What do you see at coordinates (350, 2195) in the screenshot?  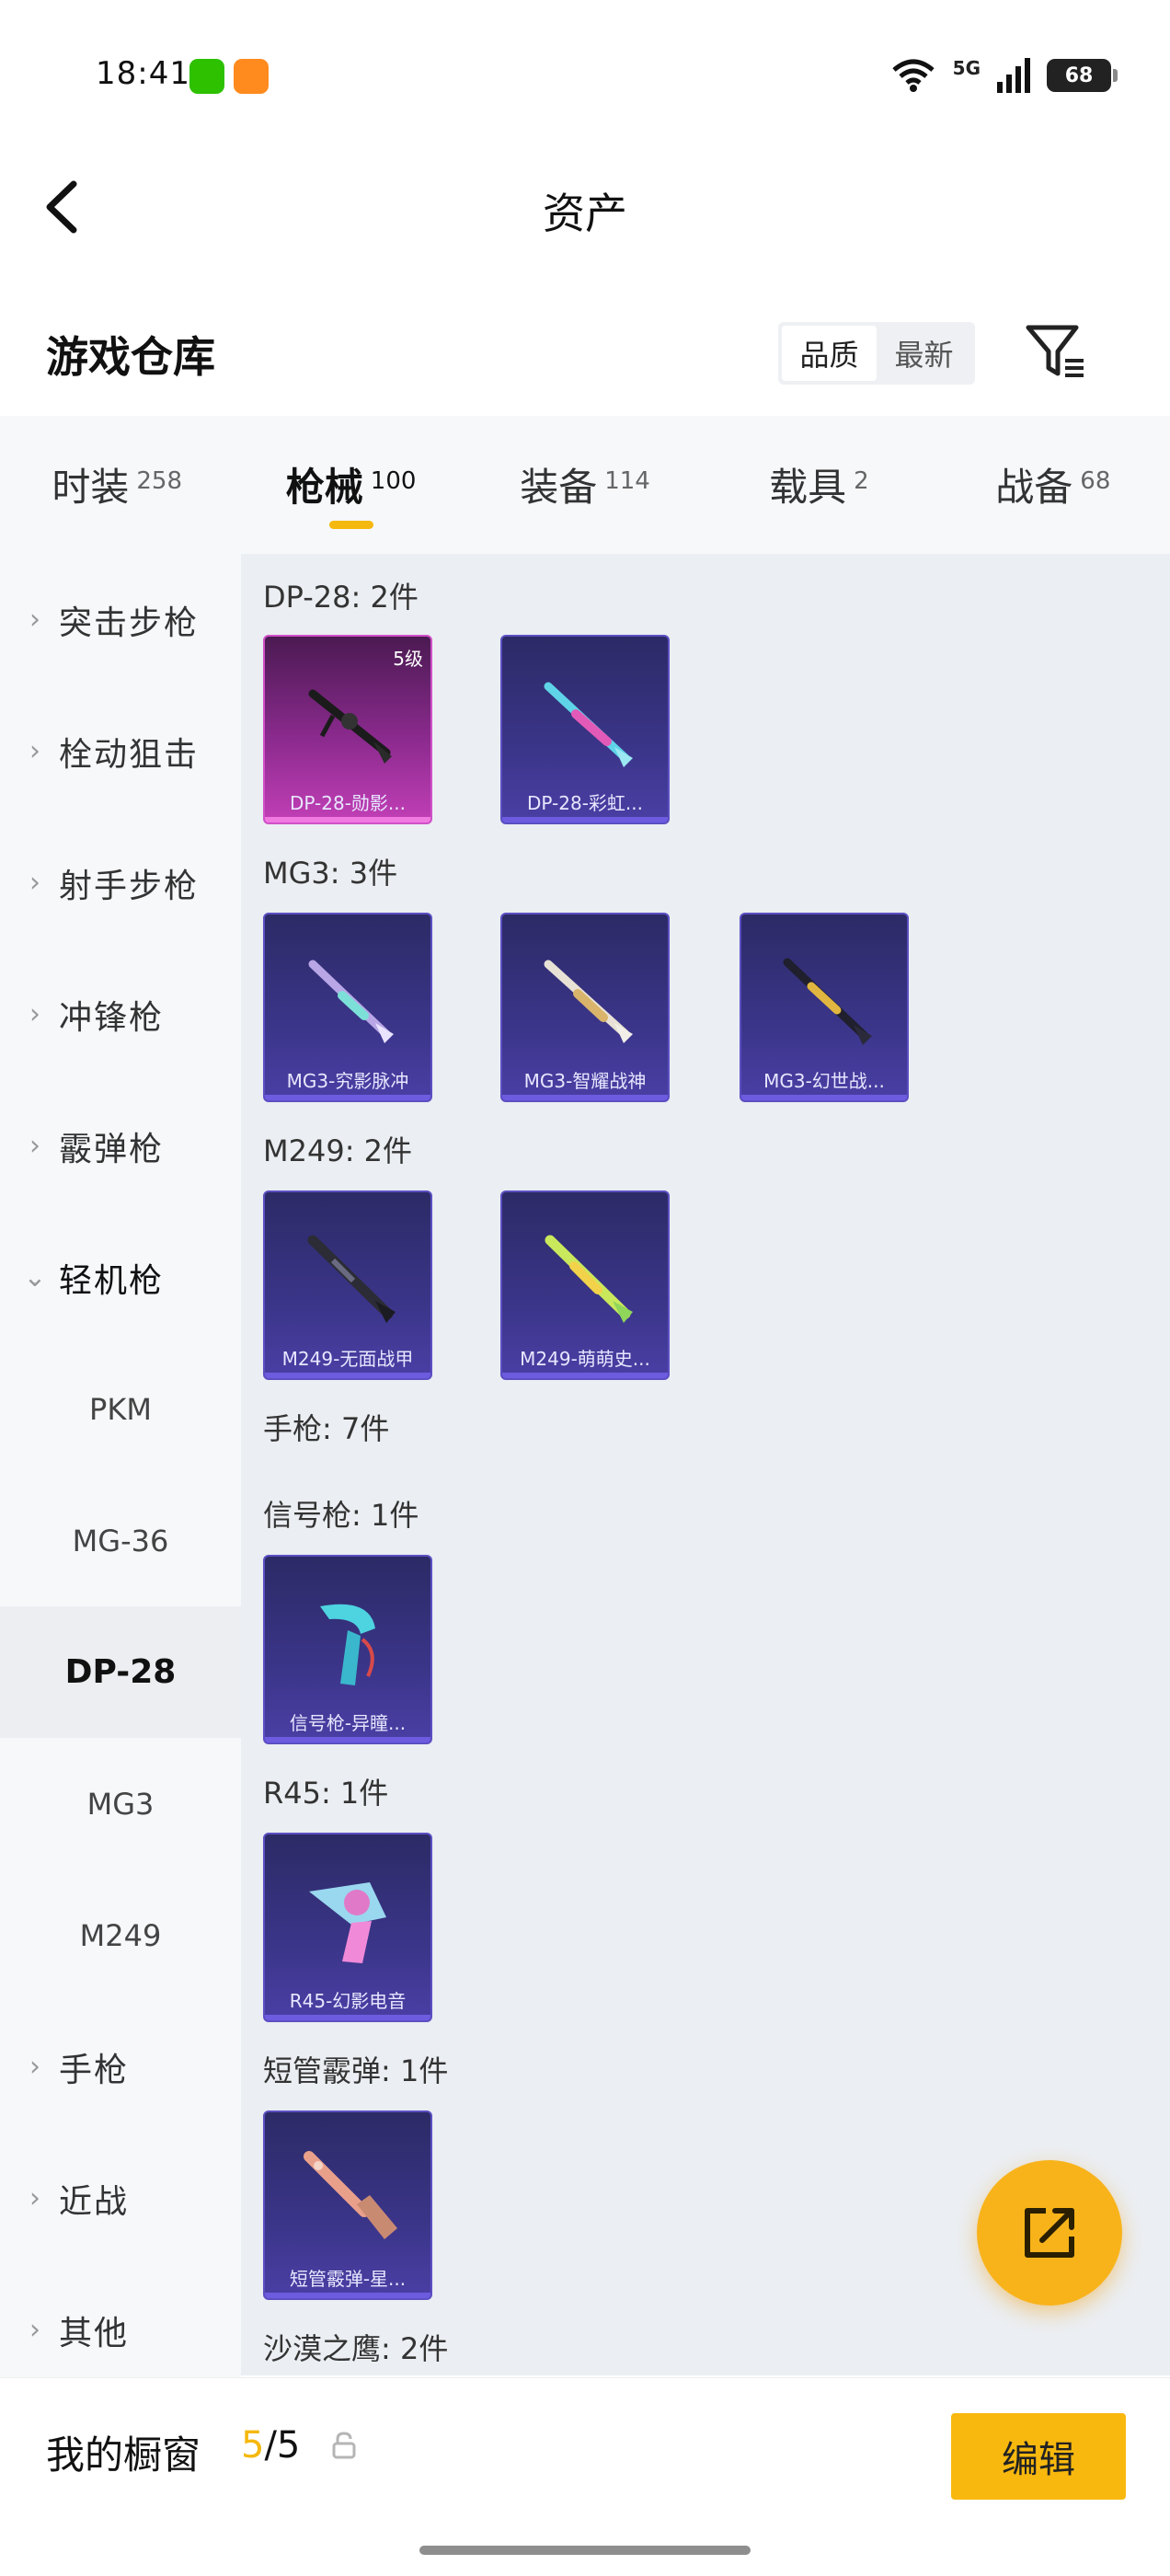 I see `shotgun-icon` at bounding box center [350, 2195].